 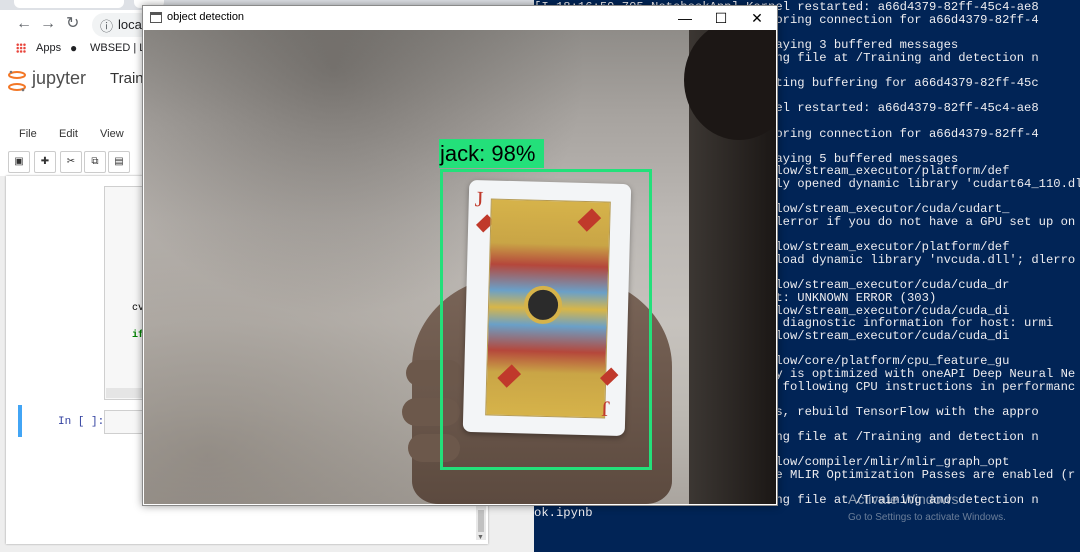 What do you see at coordinates (480, 537) in the screenshot?
I see `scroll-down-icon: ▼` at bounding box center [480, 537].